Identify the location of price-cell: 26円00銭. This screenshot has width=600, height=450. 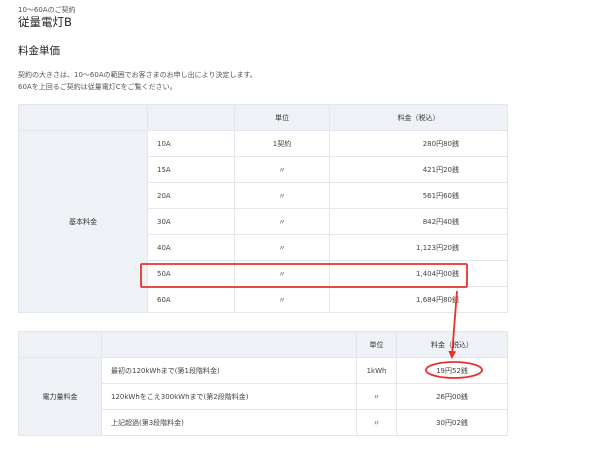
(452, 396).